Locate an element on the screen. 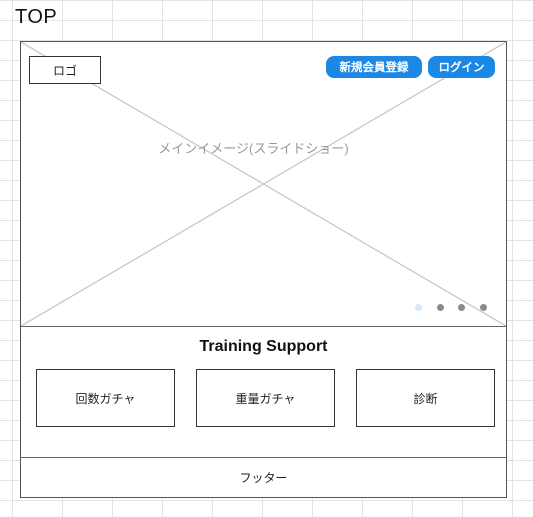 Image resolution: width=533 pixels, height=517 pixels. main-image-caption: メインイメージ(スライドショー) is located at coordinates (253, 148).